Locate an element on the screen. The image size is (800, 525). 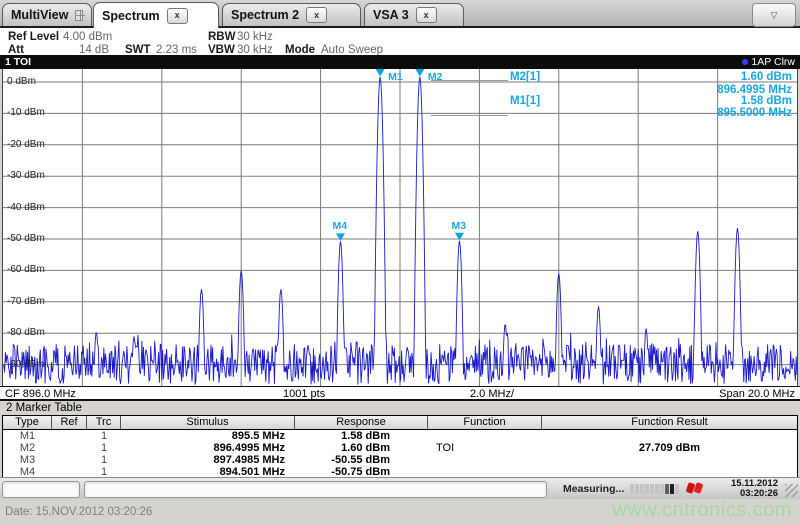
table-row: M3 1 897.4985 MHz -50.55 dBm is located at coordinates (400, 460).